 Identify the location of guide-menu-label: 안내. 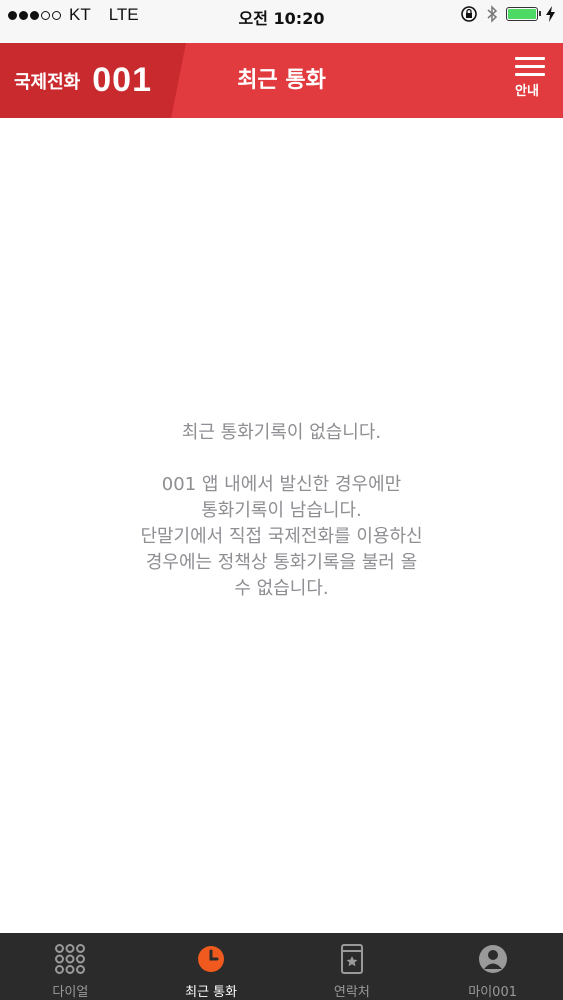
(527, 91).